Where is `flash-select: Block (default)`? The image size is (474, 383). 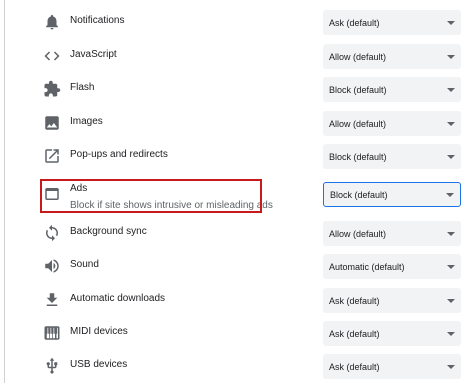 flash-select: Block (default) is located at coordinates (392, 89).